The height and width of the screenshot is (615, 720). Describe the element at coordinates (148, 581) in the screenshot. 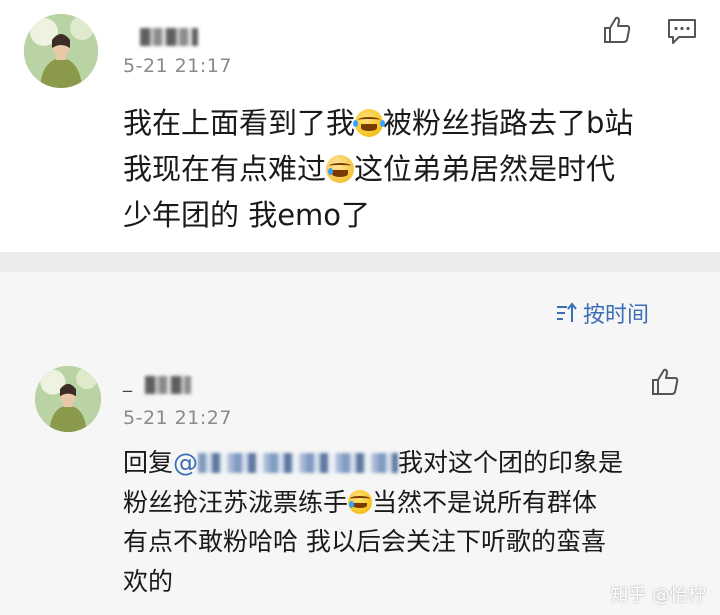

I see `reply-line: 欢的` at that location.